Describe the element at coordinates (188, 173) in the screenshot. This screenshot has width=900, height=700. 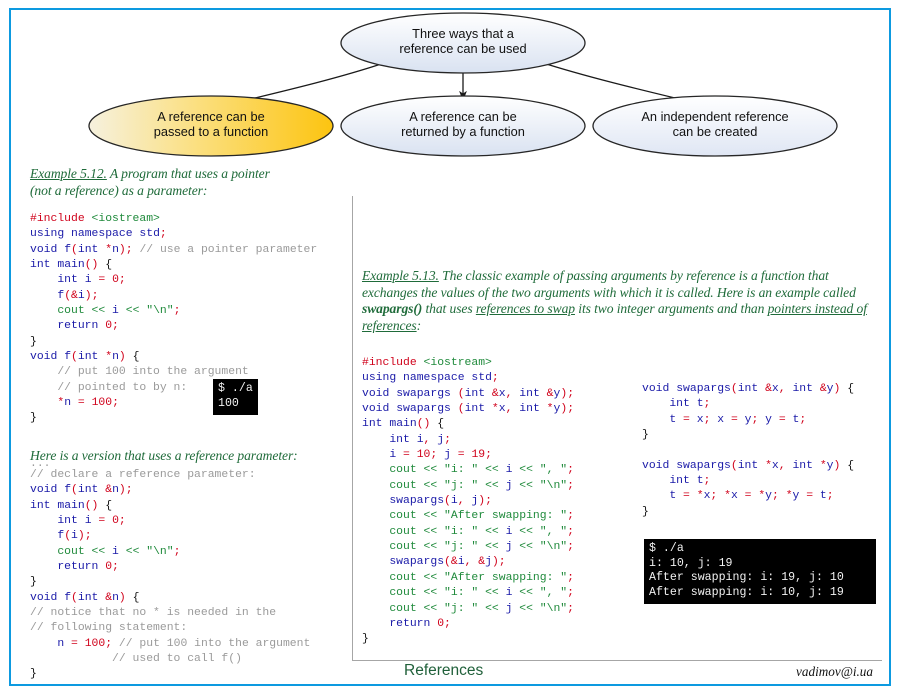
I see `example-512-text-line1: A program that uses a pointer` at that location.